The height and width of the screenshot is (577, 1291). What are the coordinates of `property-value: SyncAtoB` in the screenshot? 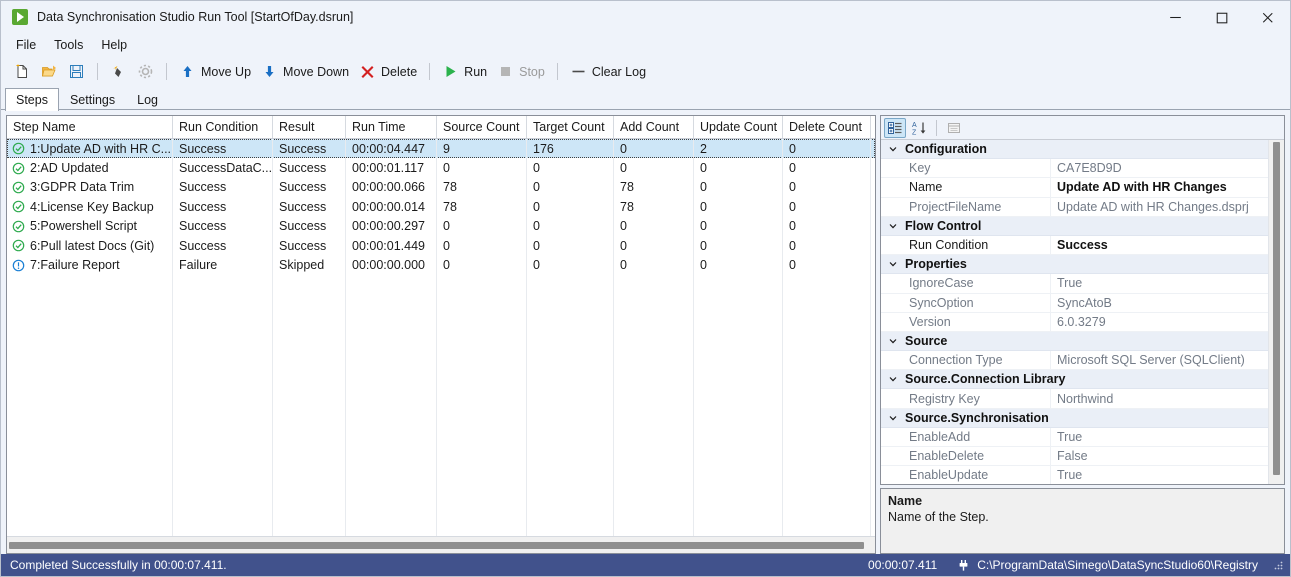 It's located at (1084, 302).